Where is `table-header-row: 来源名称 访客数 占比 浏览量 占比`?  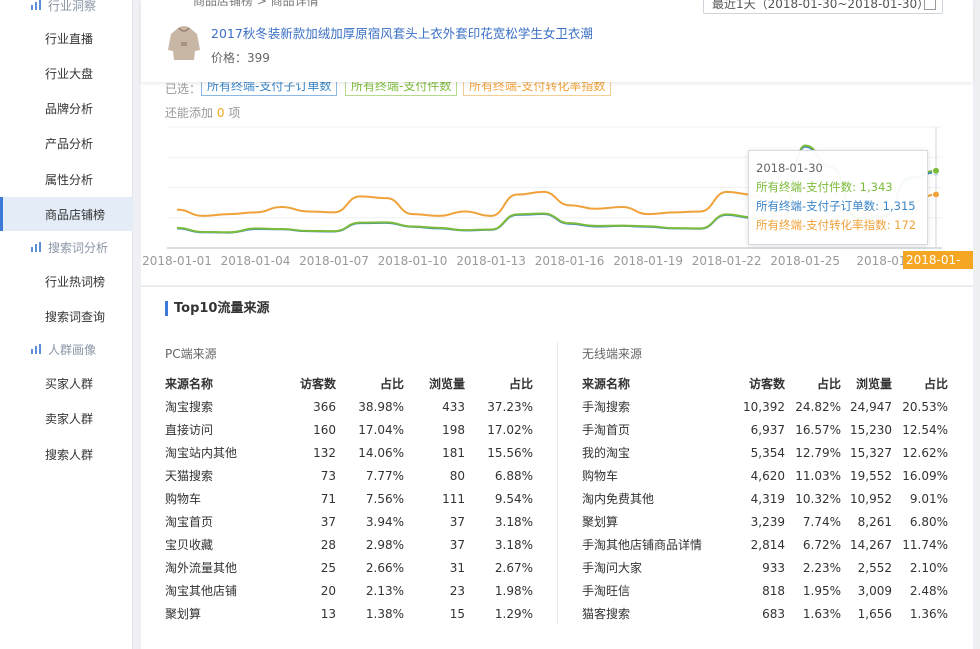 table-header-row: 来源名称 访客数 占比 浏览量 占比 is located at coordinates (349, 383).